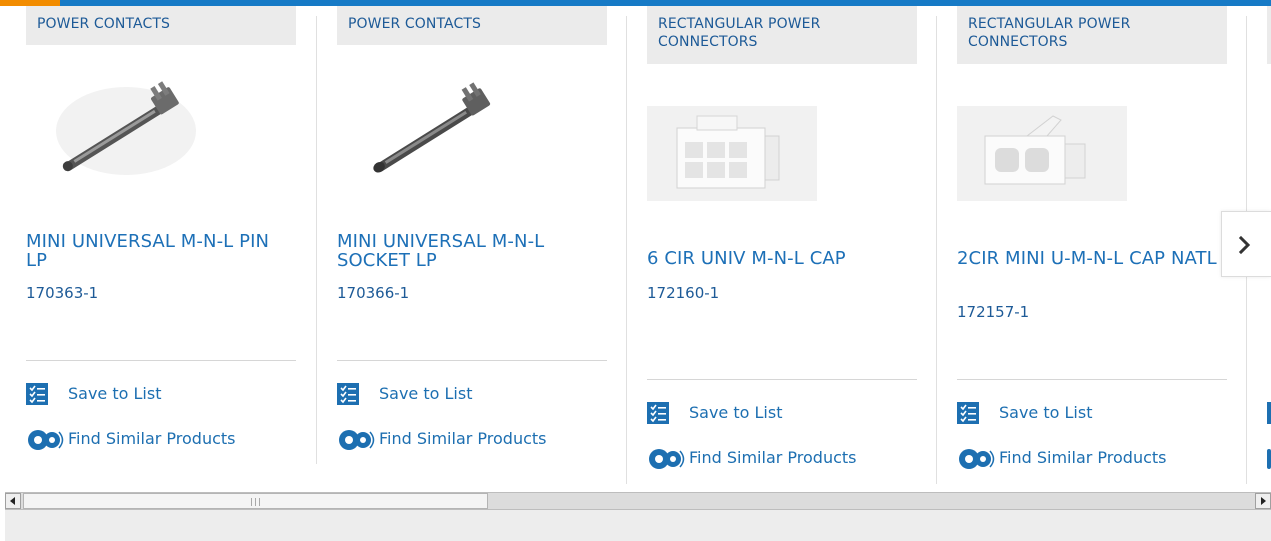  I want to click on product-image-connector-cap, so click(1042, 153).